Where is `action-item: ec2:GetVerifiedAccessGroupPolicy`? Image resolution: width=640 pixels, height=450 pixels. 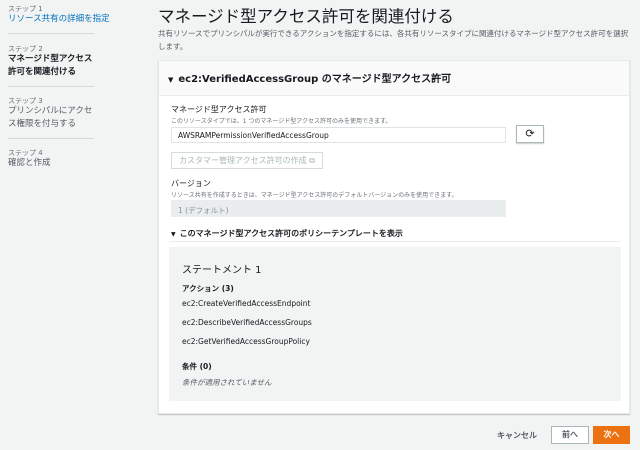 action-item: ec2:GetVerifiedAccessGroupPolicy is located at coordinates (246, 341).